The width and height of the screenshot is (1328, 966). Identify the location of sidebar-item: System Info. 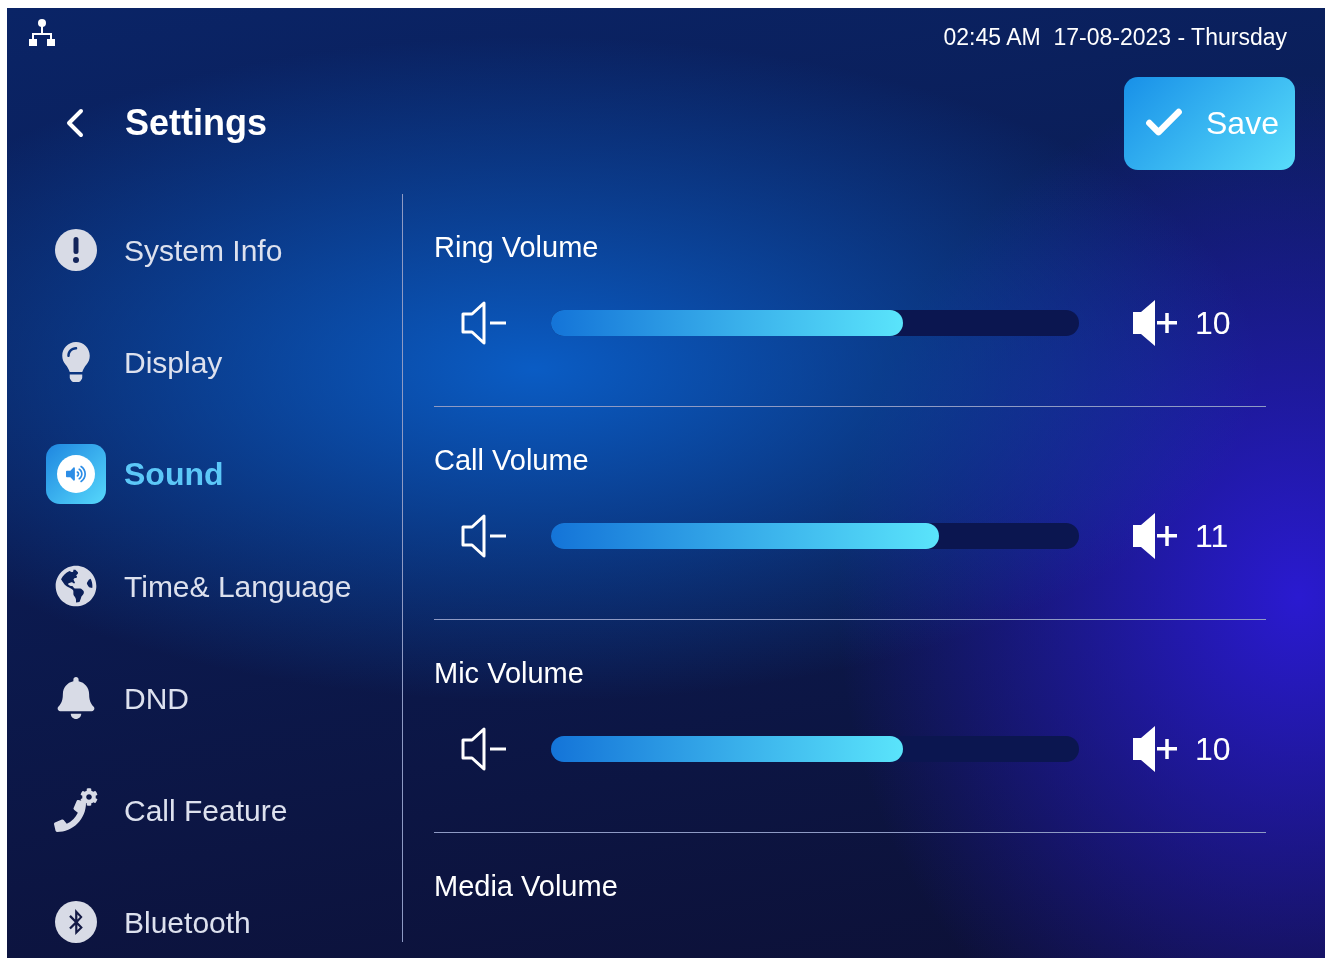
(204, 250).